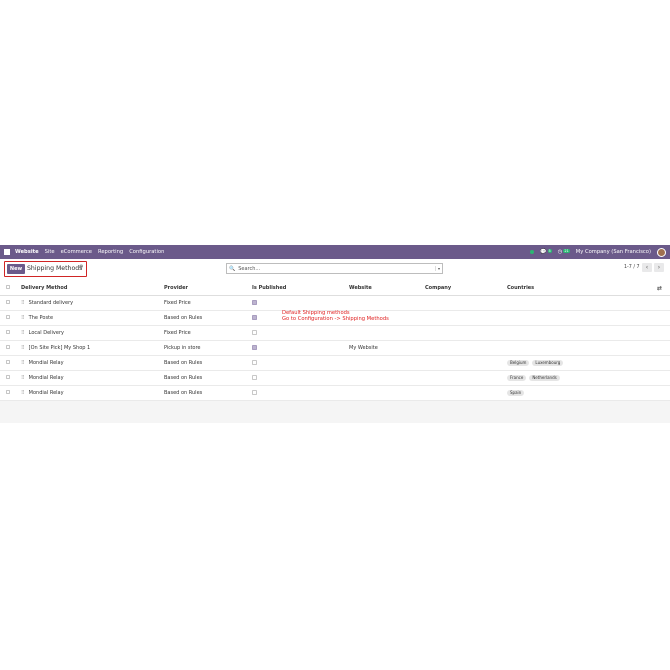  Describe the element at coordinates (582, 363) in the screenshot. I see `countries-cell: Belgium Luxembourg` at that location.